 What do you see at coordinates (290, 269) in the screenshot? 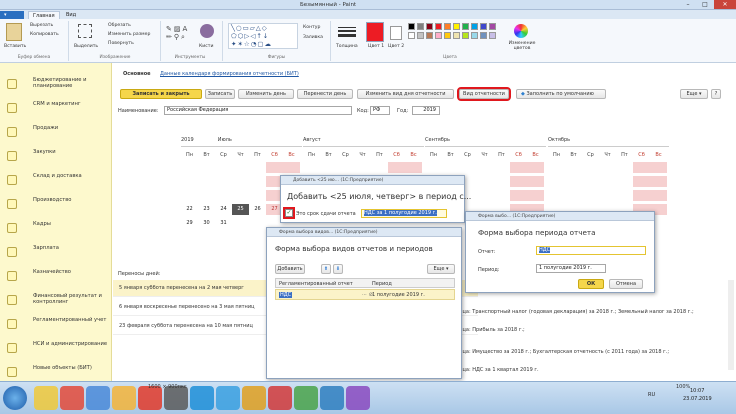
I see `add-report-button: Добавить` at bounding box center [290, 269].